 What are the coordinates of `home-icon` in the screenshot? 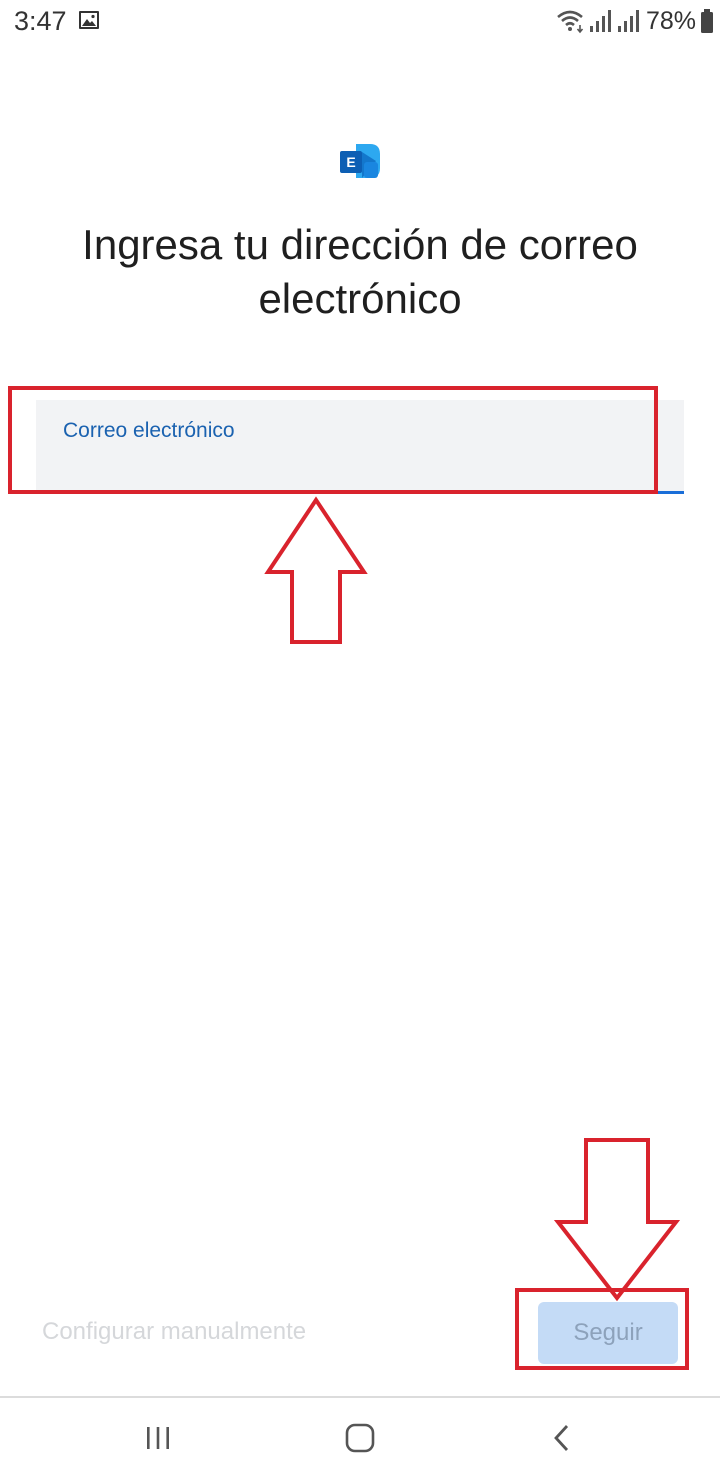 It's located at (360, 1438).